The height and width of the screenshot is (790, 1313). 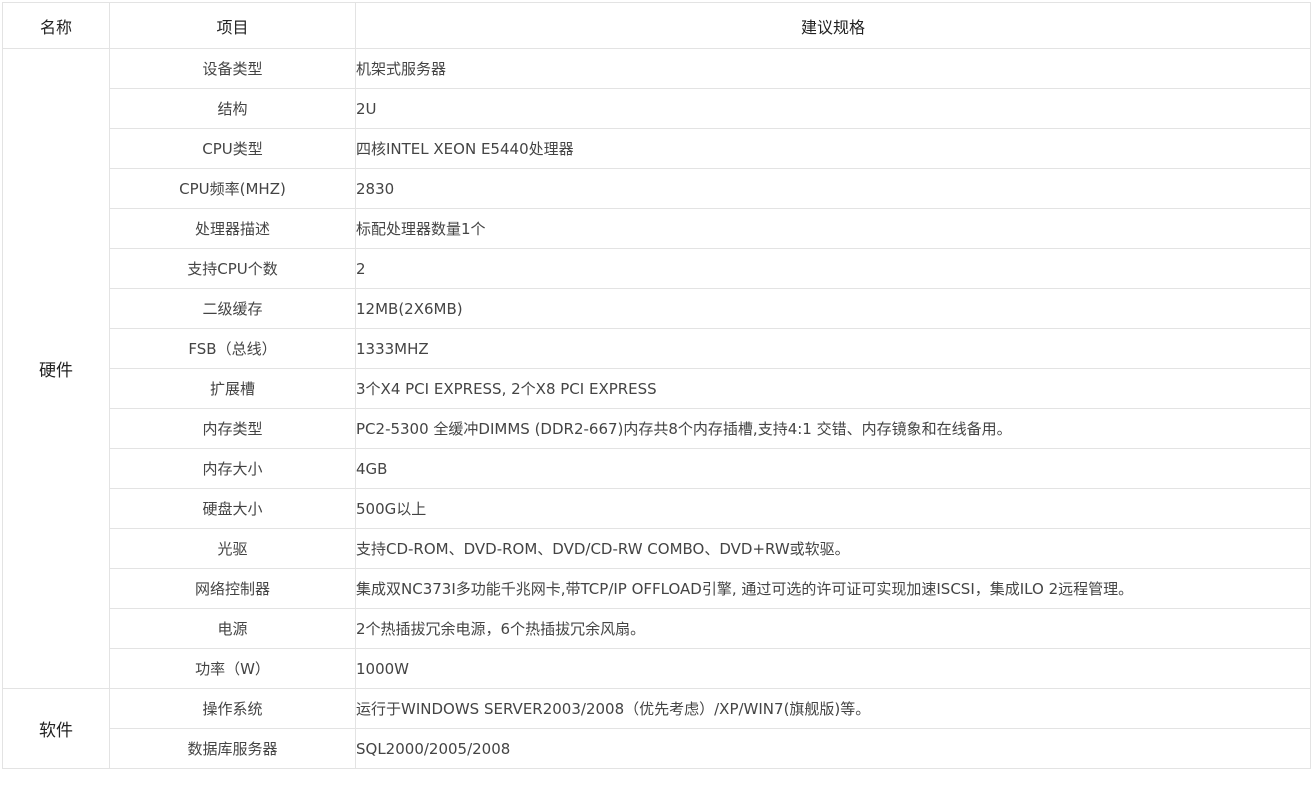 What do you see at coordinates (232, 348) in the screenshot?
I see `item-cell: FSB（总线）` at bounding box center [232, 348].